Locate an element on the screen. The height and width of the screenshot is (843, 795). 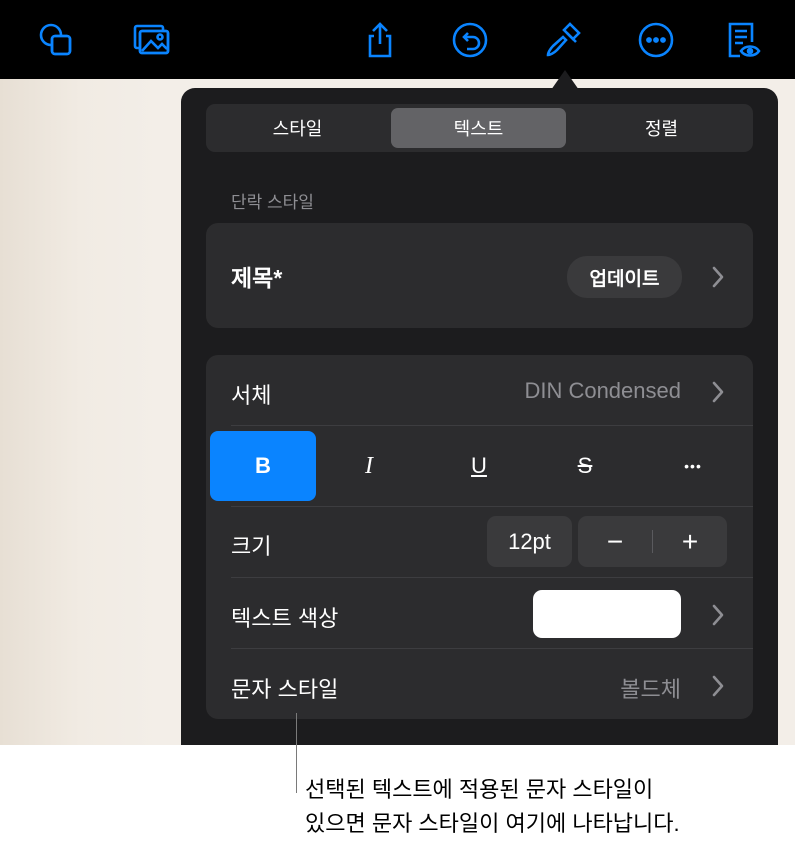
callout-leader-line is located at coordinates (296, 753).